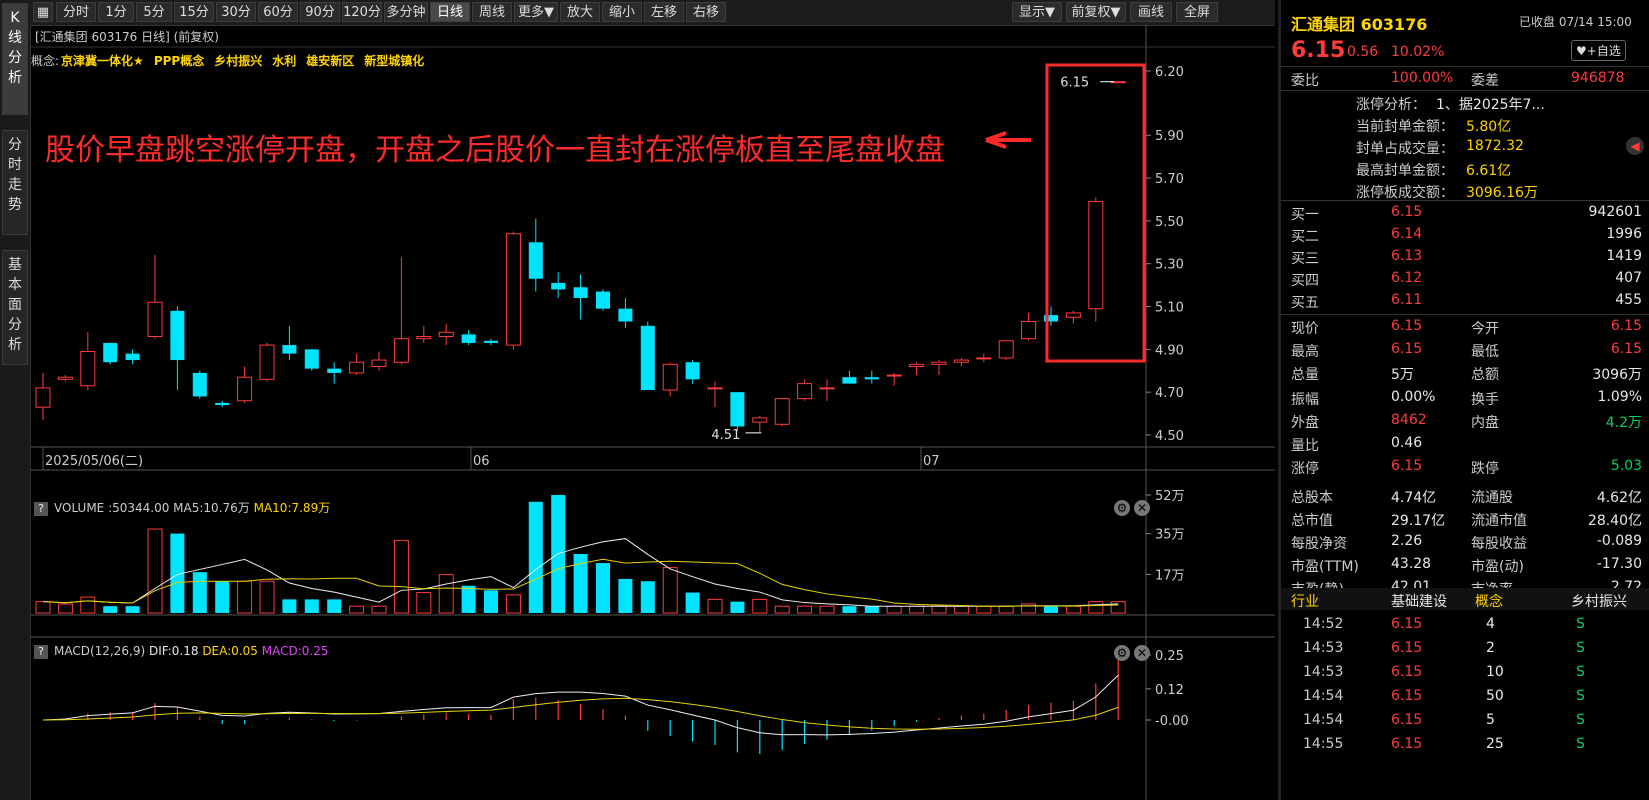 Image resolution: width=1649 pixels, height=800 pixels. Describe the element at coordinates (295, 651) in the screenshot. I see `macd-value: MACD:0.25` at that location.